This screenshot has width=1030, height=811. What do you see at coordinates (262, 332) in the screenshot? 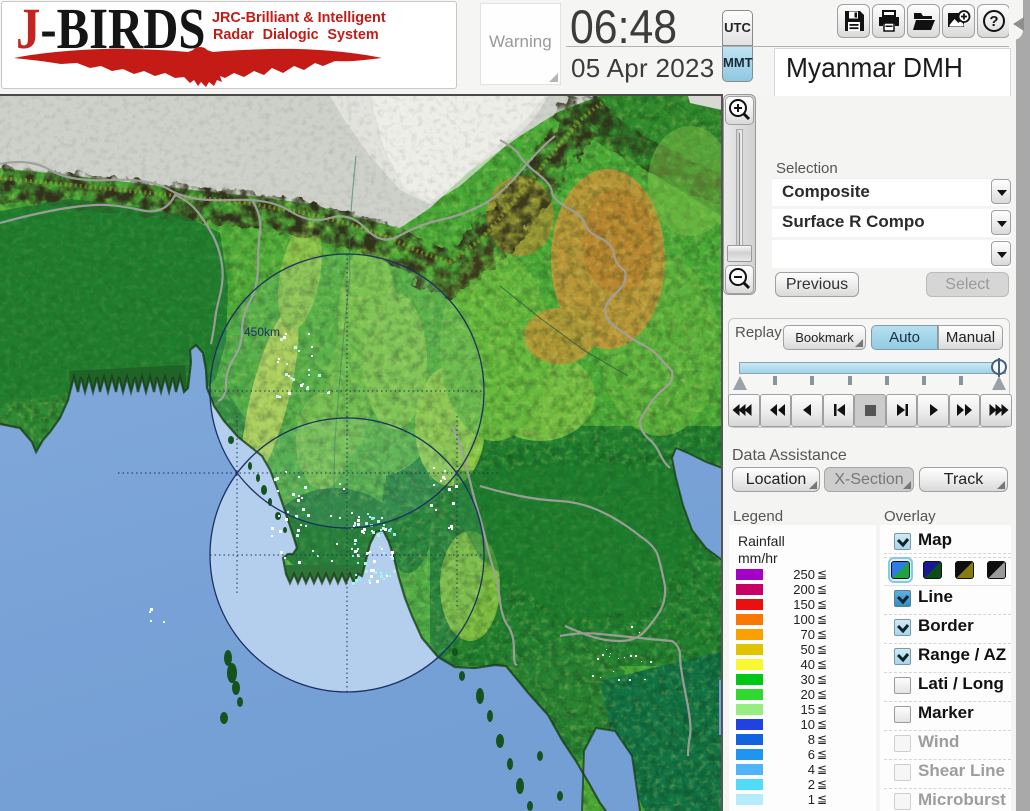
I see `svg-text: 450km` at bounding box center [262, 332].